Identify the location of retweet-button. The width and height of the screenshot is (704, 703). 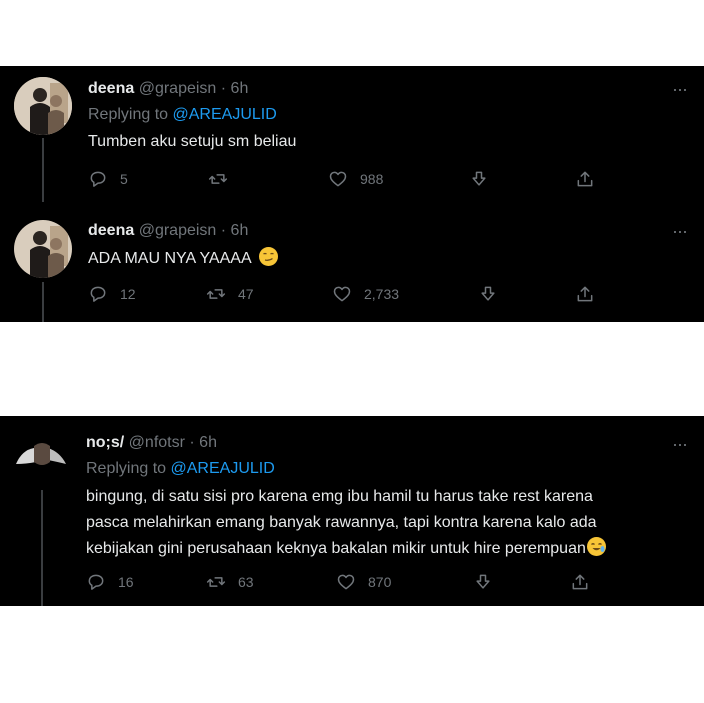
(224, 179).